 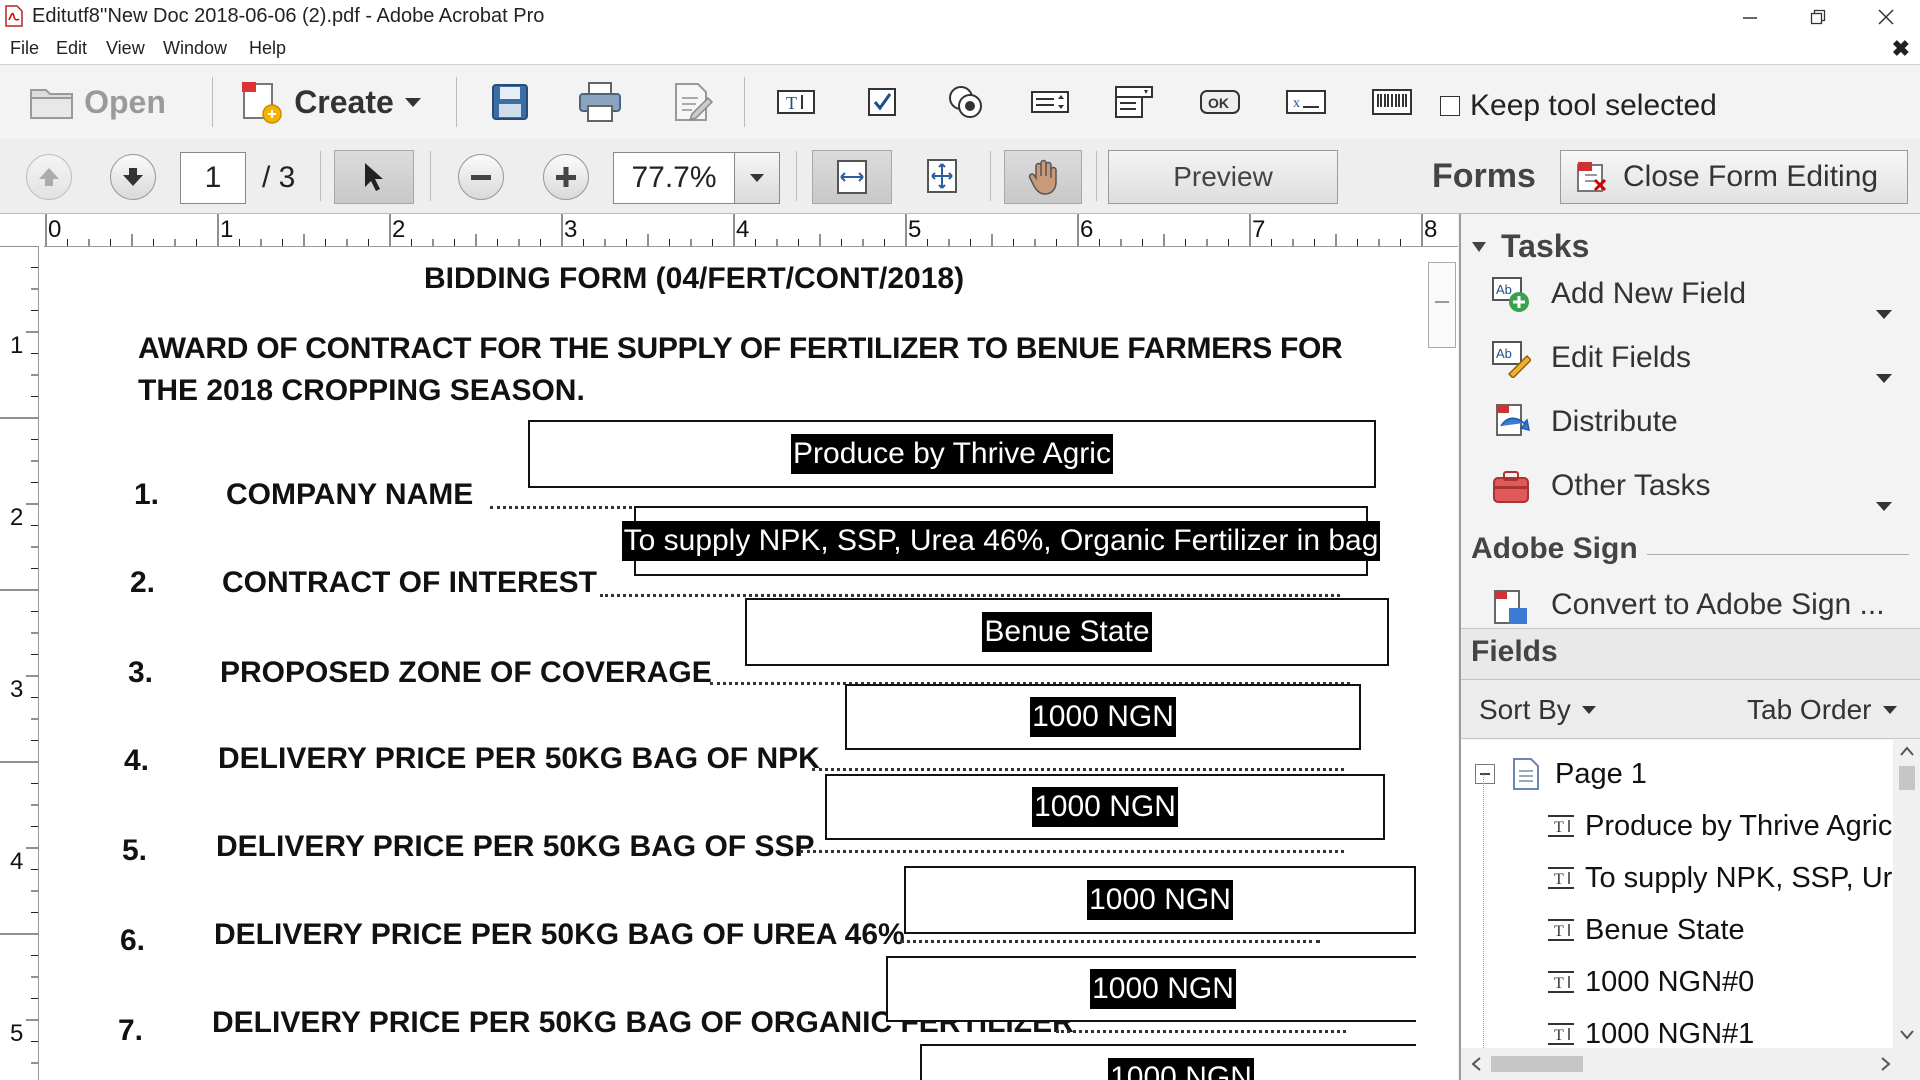 What do you see at coordinates (1538, 710) in the screenshot?
I see `sort-by-dropdown: Sort By` at bounding box center [1538, 710].